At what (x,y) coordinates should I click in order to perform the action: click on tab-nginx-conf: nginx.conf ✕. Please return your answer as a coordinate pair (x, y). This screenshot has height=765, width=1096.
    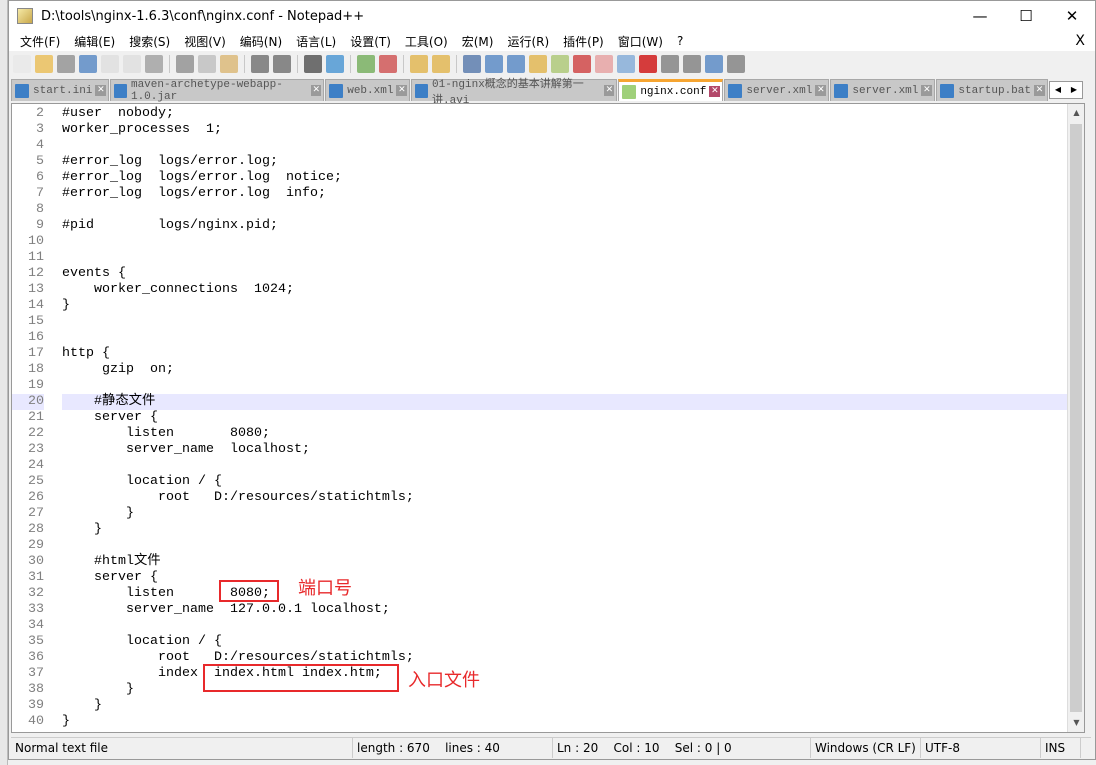
    Looking at the image, I should click on (671, 90).